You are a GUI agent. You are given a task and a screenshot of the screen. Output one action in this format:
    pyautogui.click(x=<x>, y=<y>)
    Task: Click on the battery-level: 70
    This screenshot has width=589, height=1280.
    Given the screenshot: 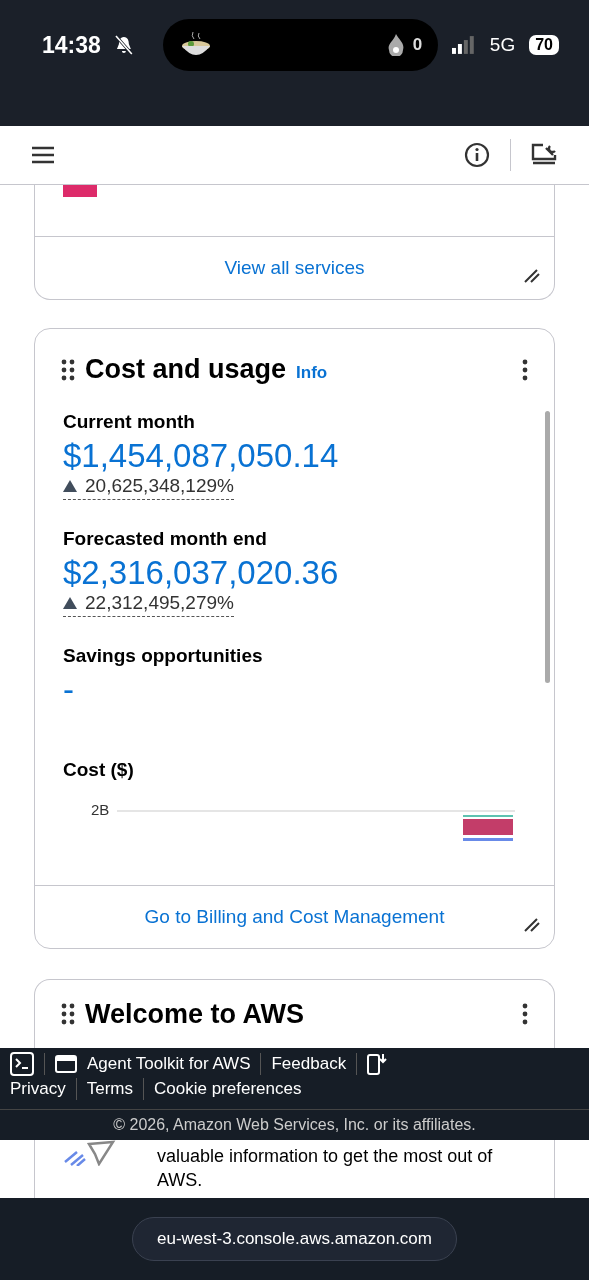 What is the action you would take?
    pyautogui.click(x=544, y=45)
    